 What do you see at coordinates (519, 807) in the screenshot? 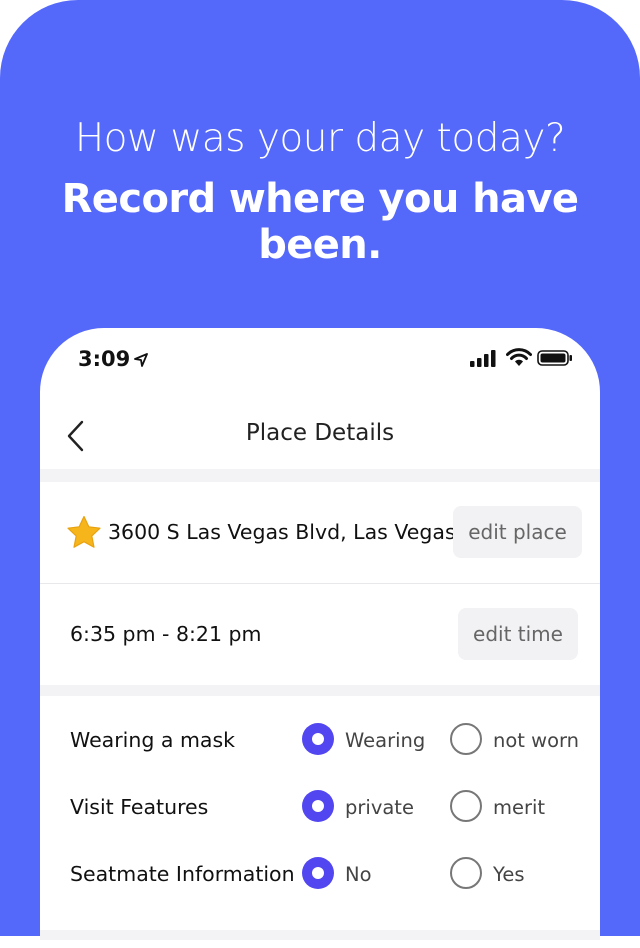
I see `radio-label: merit` at bounding box center [519, 807].